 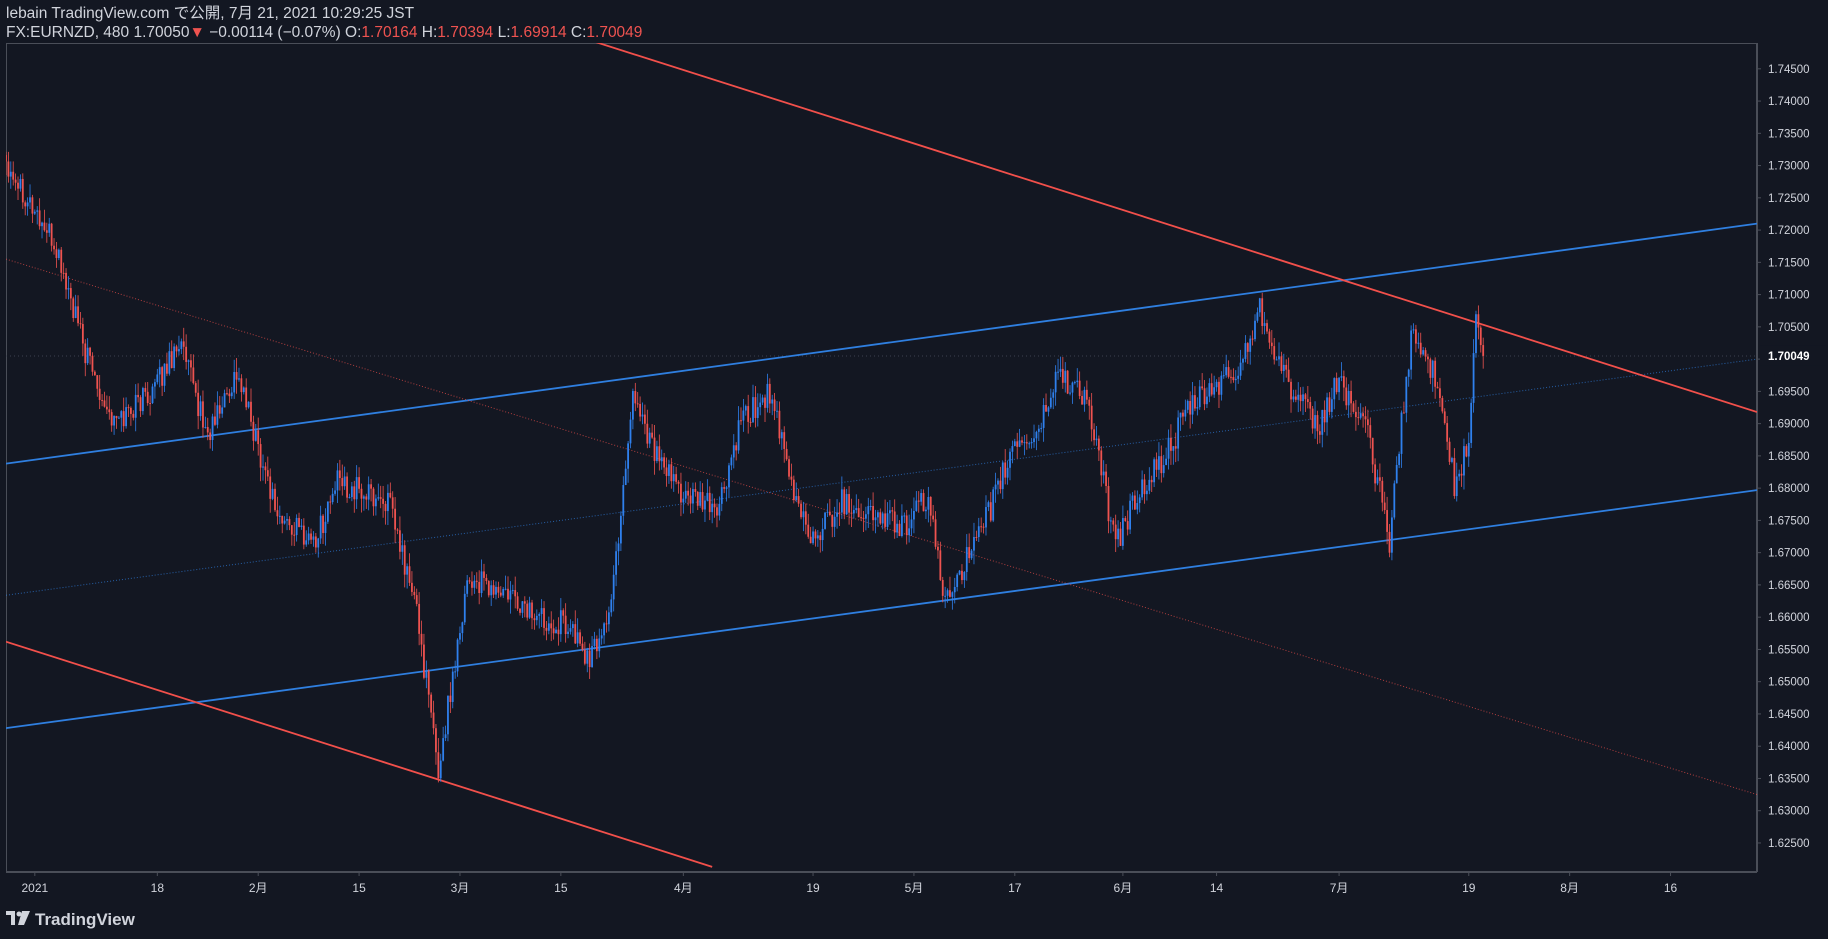 I want to click on time-axis: 2021 18 2月 15 3月 15 4月 19 5月 17 6月 14 7月 19 8月 16, so click(x=881, y=887).